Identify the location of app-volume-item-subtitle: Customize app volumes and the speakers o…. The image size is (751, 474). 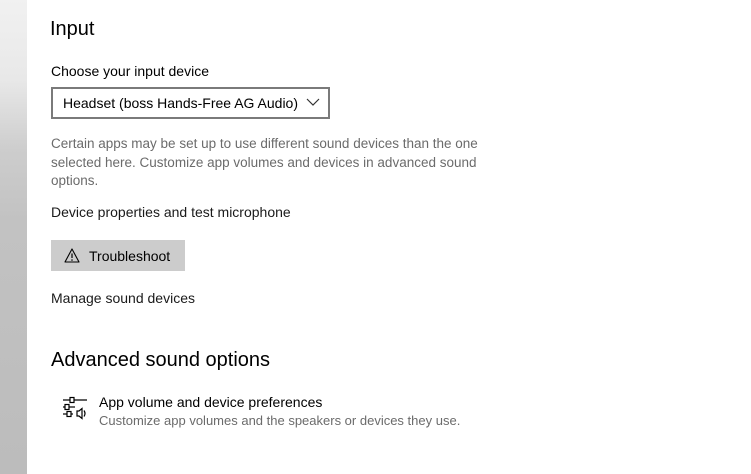
(280, 420).